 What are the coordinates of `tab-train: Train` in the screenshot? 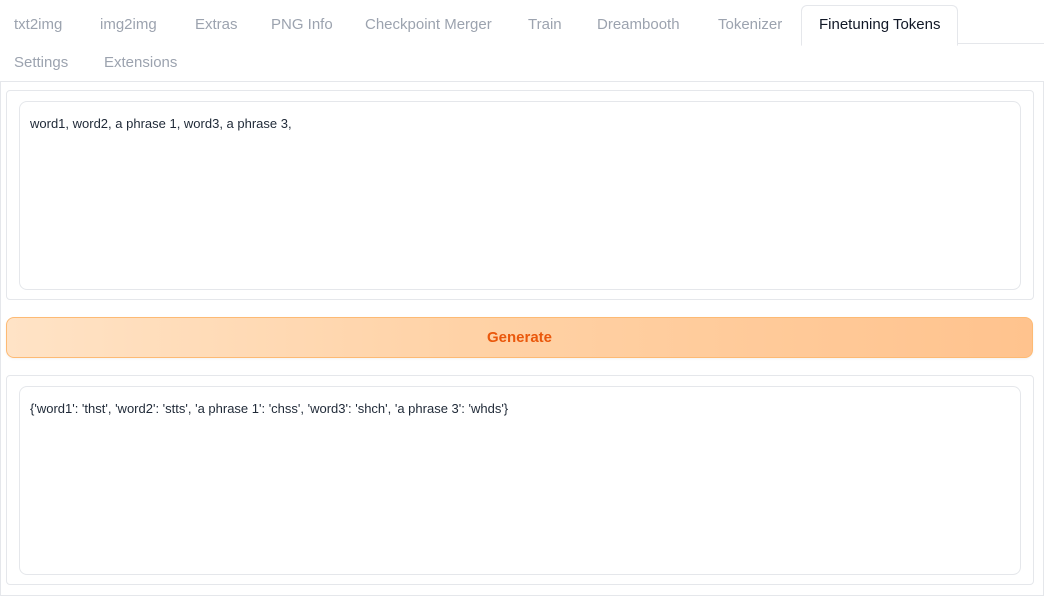 It's located at (545, 25).